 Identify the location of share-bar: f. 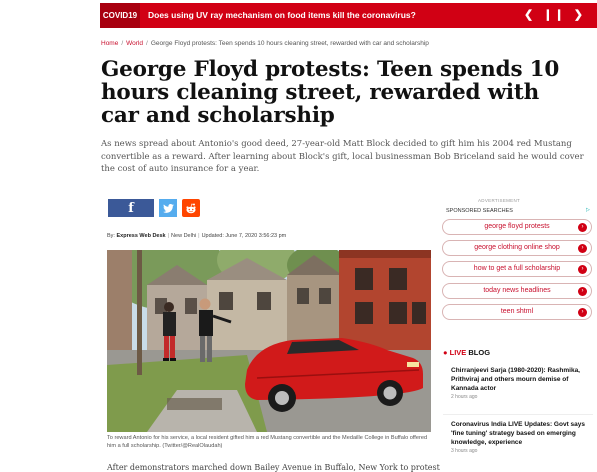
(154, 208).